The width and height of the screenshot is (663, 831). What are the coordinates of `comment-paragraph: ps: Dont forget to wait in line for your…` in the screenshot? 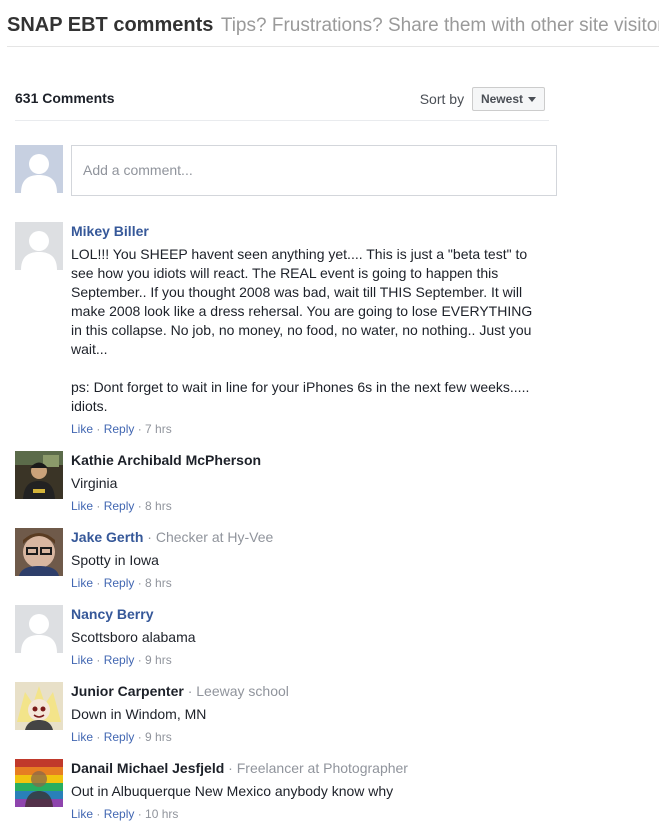 It's located at (300, 396).